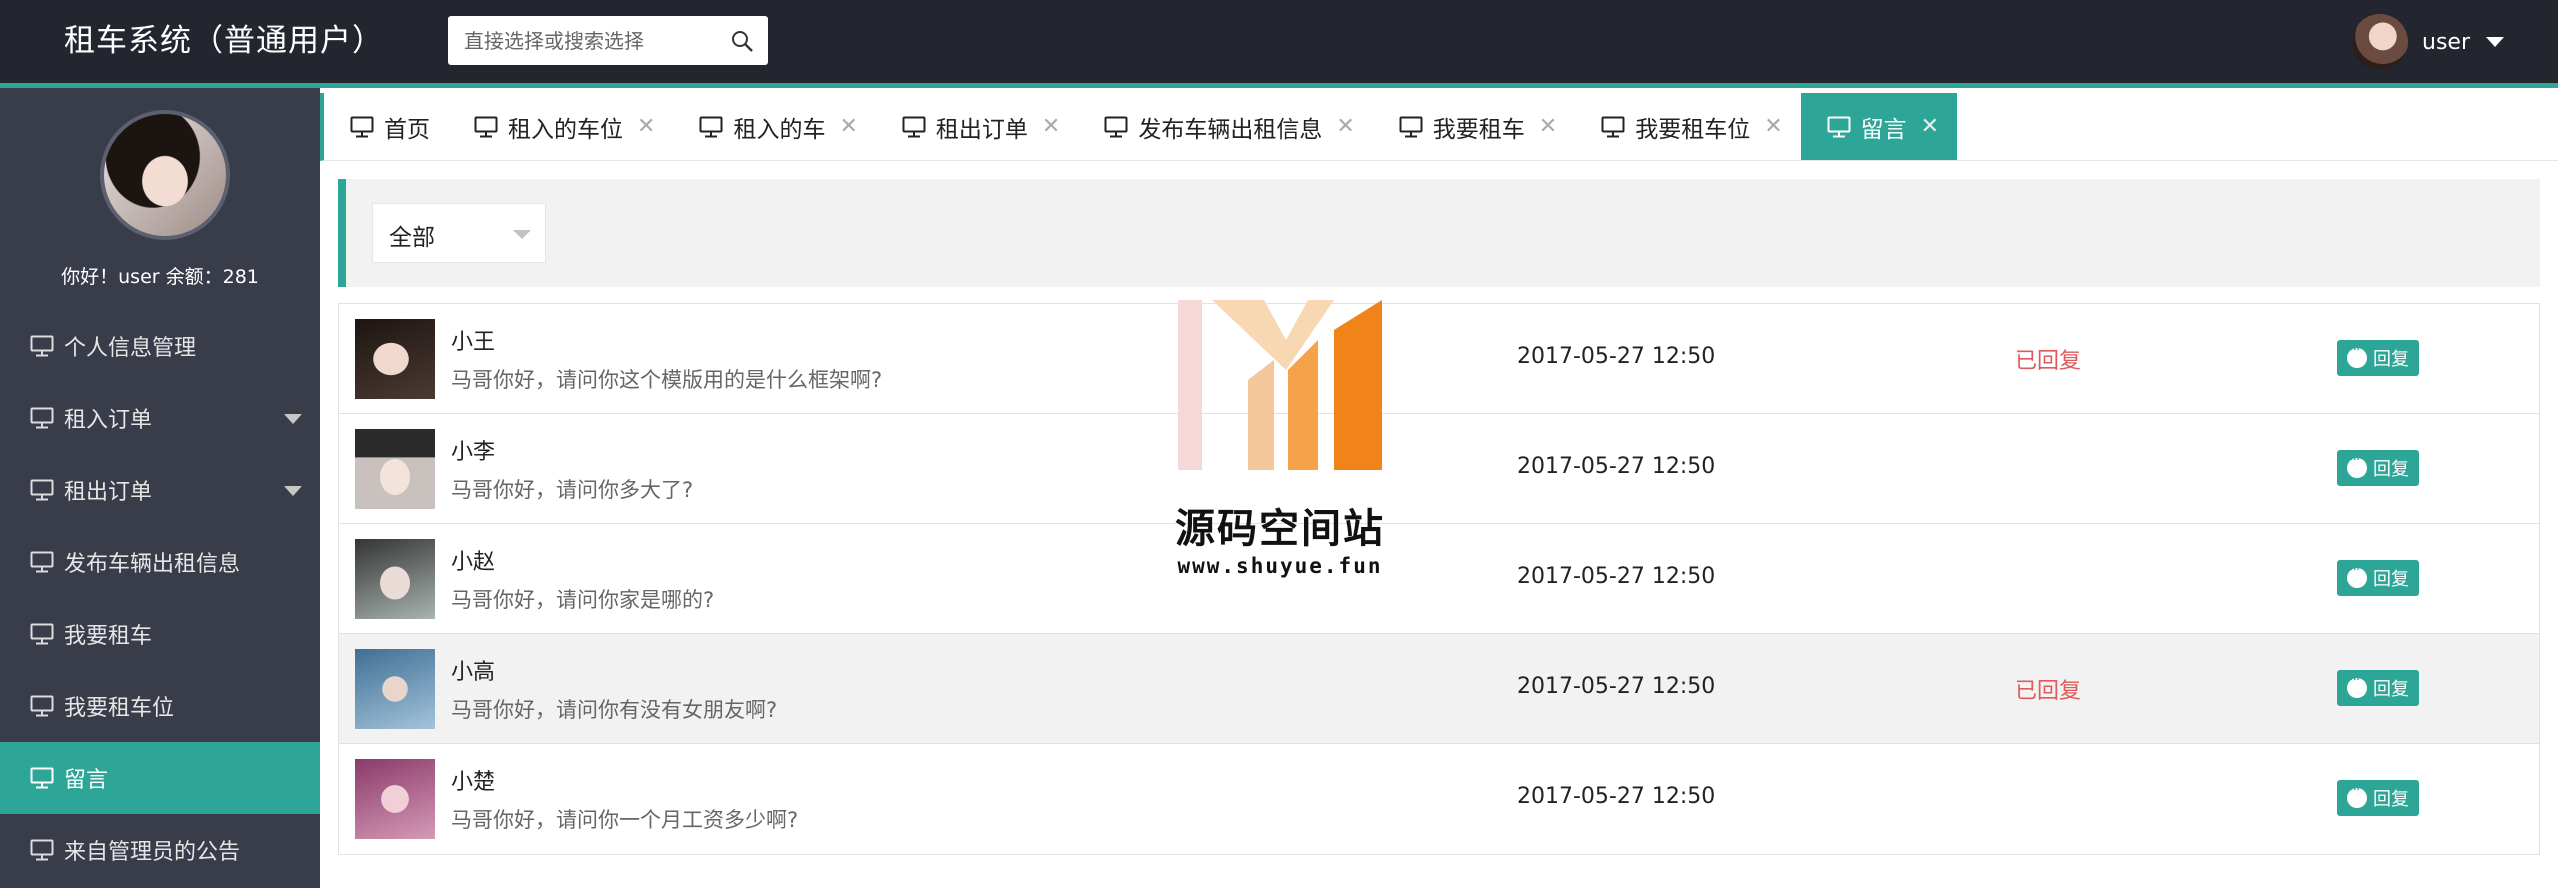  I want to click on sidebar-item-2: 租出订单, so click(160, 490).